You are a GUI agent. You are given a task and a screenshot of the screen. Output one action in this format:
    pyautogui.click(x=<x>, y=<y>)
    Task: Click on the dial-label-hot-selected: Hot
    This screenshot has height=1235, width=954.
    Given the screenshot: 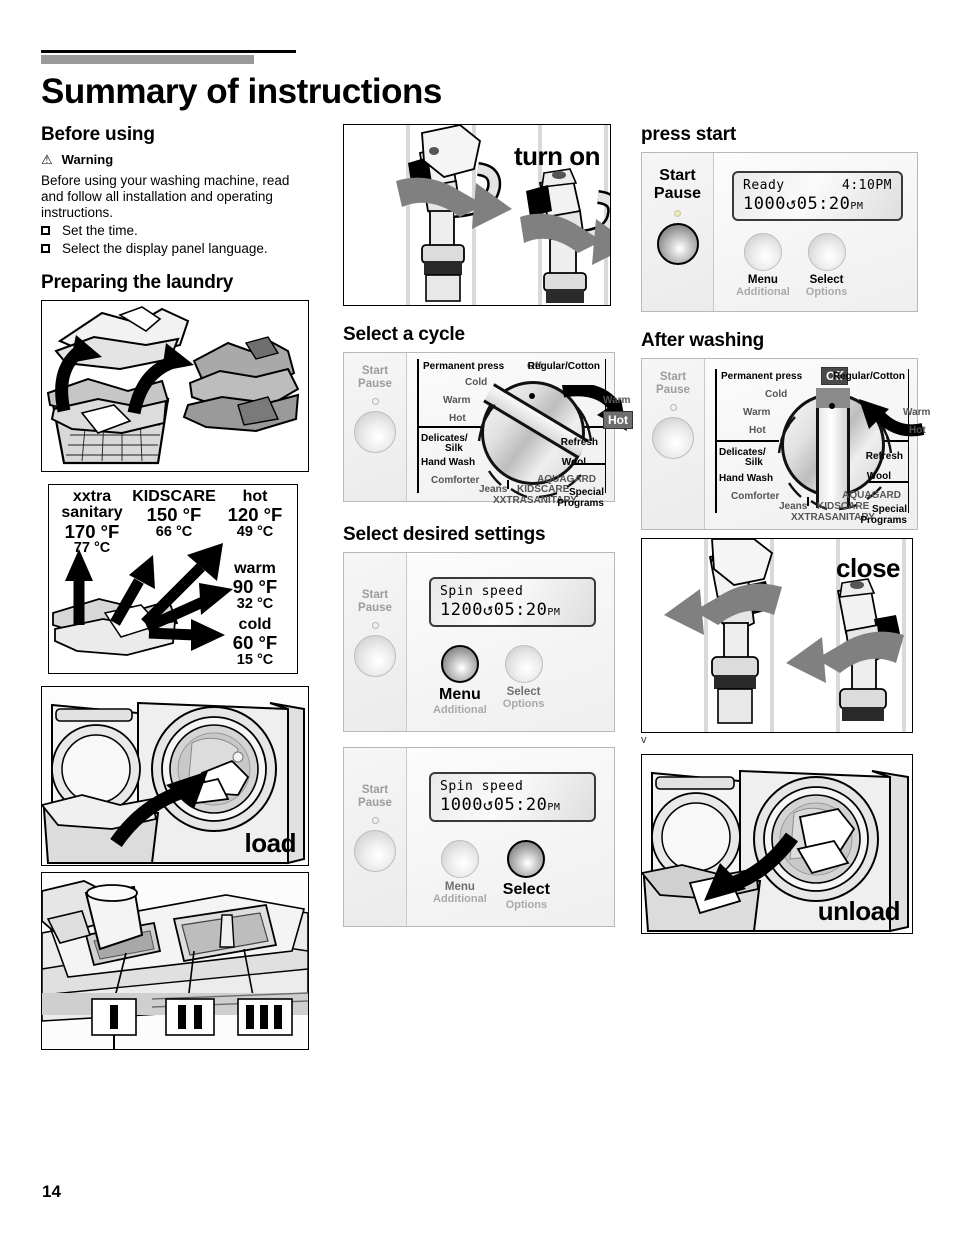 What is the action you would take?
    pyautogui.click(x=618, y=420)
    